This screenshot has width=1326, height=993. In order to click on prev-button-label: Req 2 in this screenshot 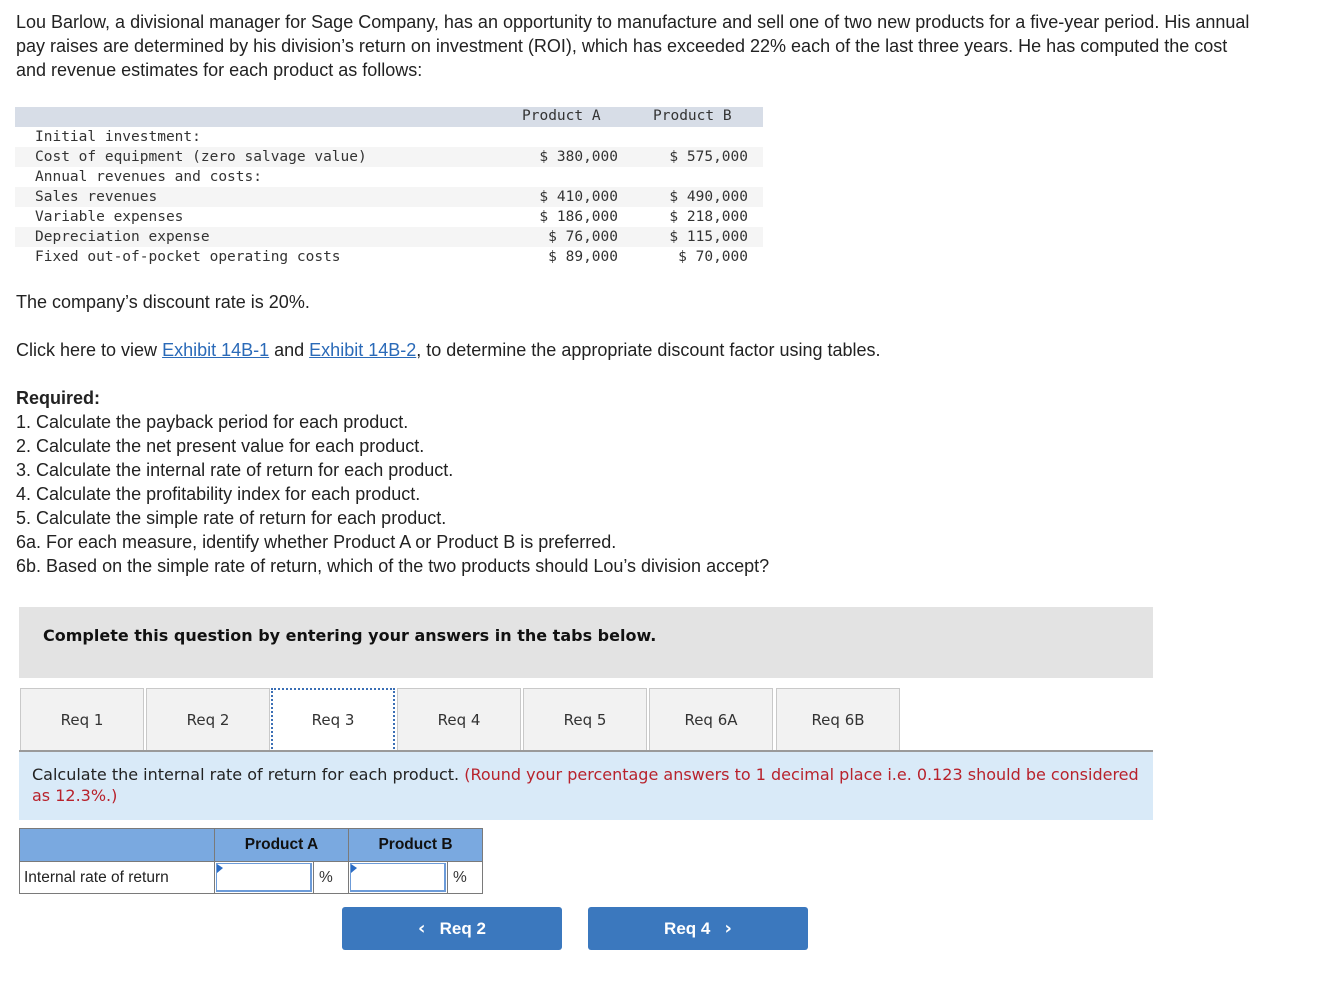, I will do `click(462, 928)`.